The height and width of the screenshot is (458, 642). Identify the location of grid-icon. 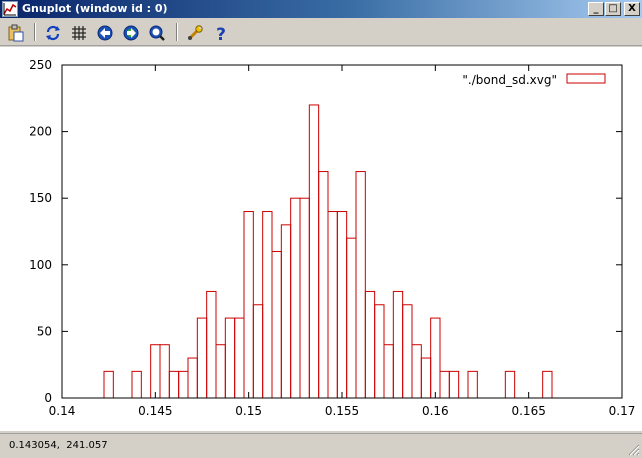
(79, 33).